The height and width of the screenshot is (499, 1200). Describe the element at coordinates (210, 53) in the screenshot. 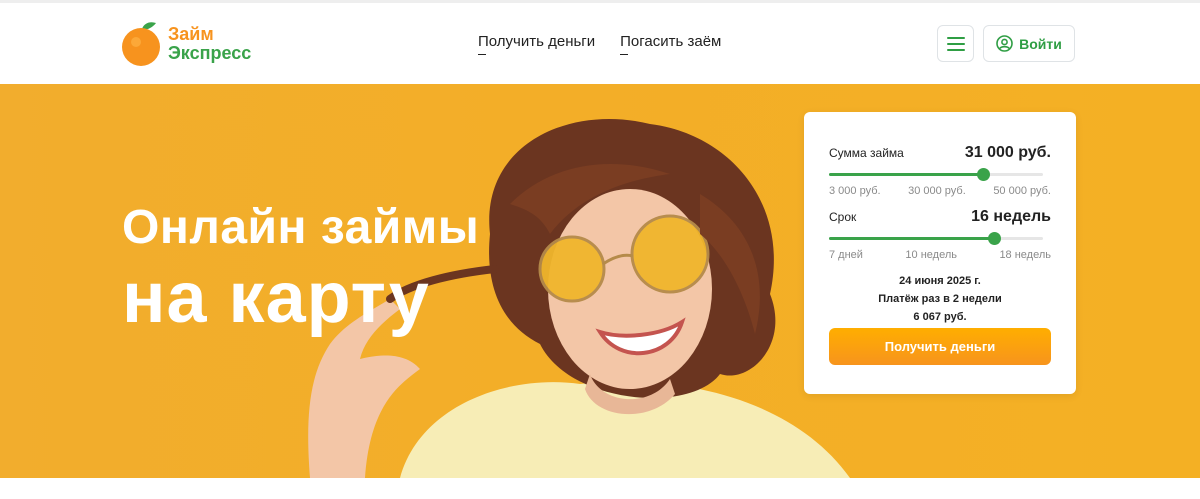

I see `brand-line2: Экспресс` at that location.